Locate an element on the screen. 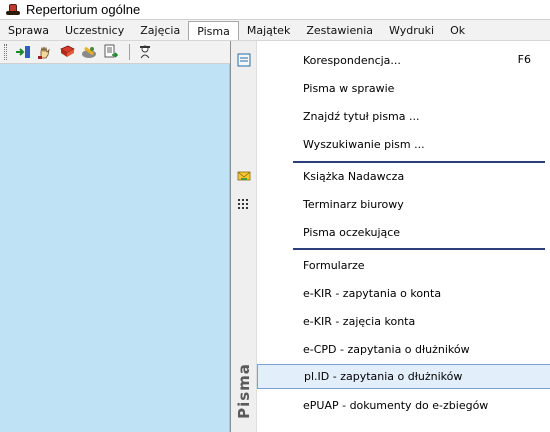 This screenshot has height=432, width=550. menu-item-label: e-KIR - zajęcia konta is located at coordinates (359, 321).